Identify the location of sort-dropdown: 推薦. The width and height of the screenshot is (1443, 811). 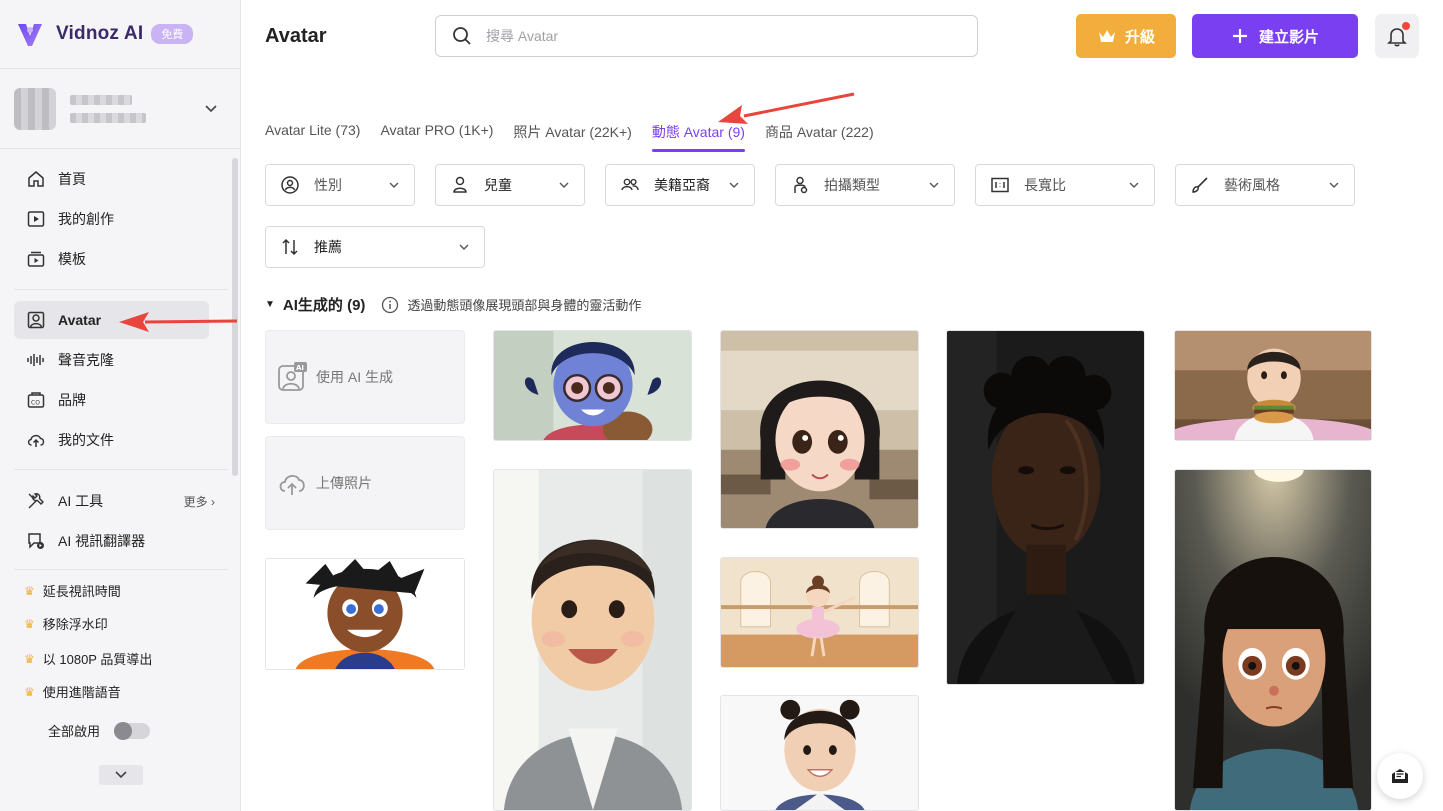
(375, 247).